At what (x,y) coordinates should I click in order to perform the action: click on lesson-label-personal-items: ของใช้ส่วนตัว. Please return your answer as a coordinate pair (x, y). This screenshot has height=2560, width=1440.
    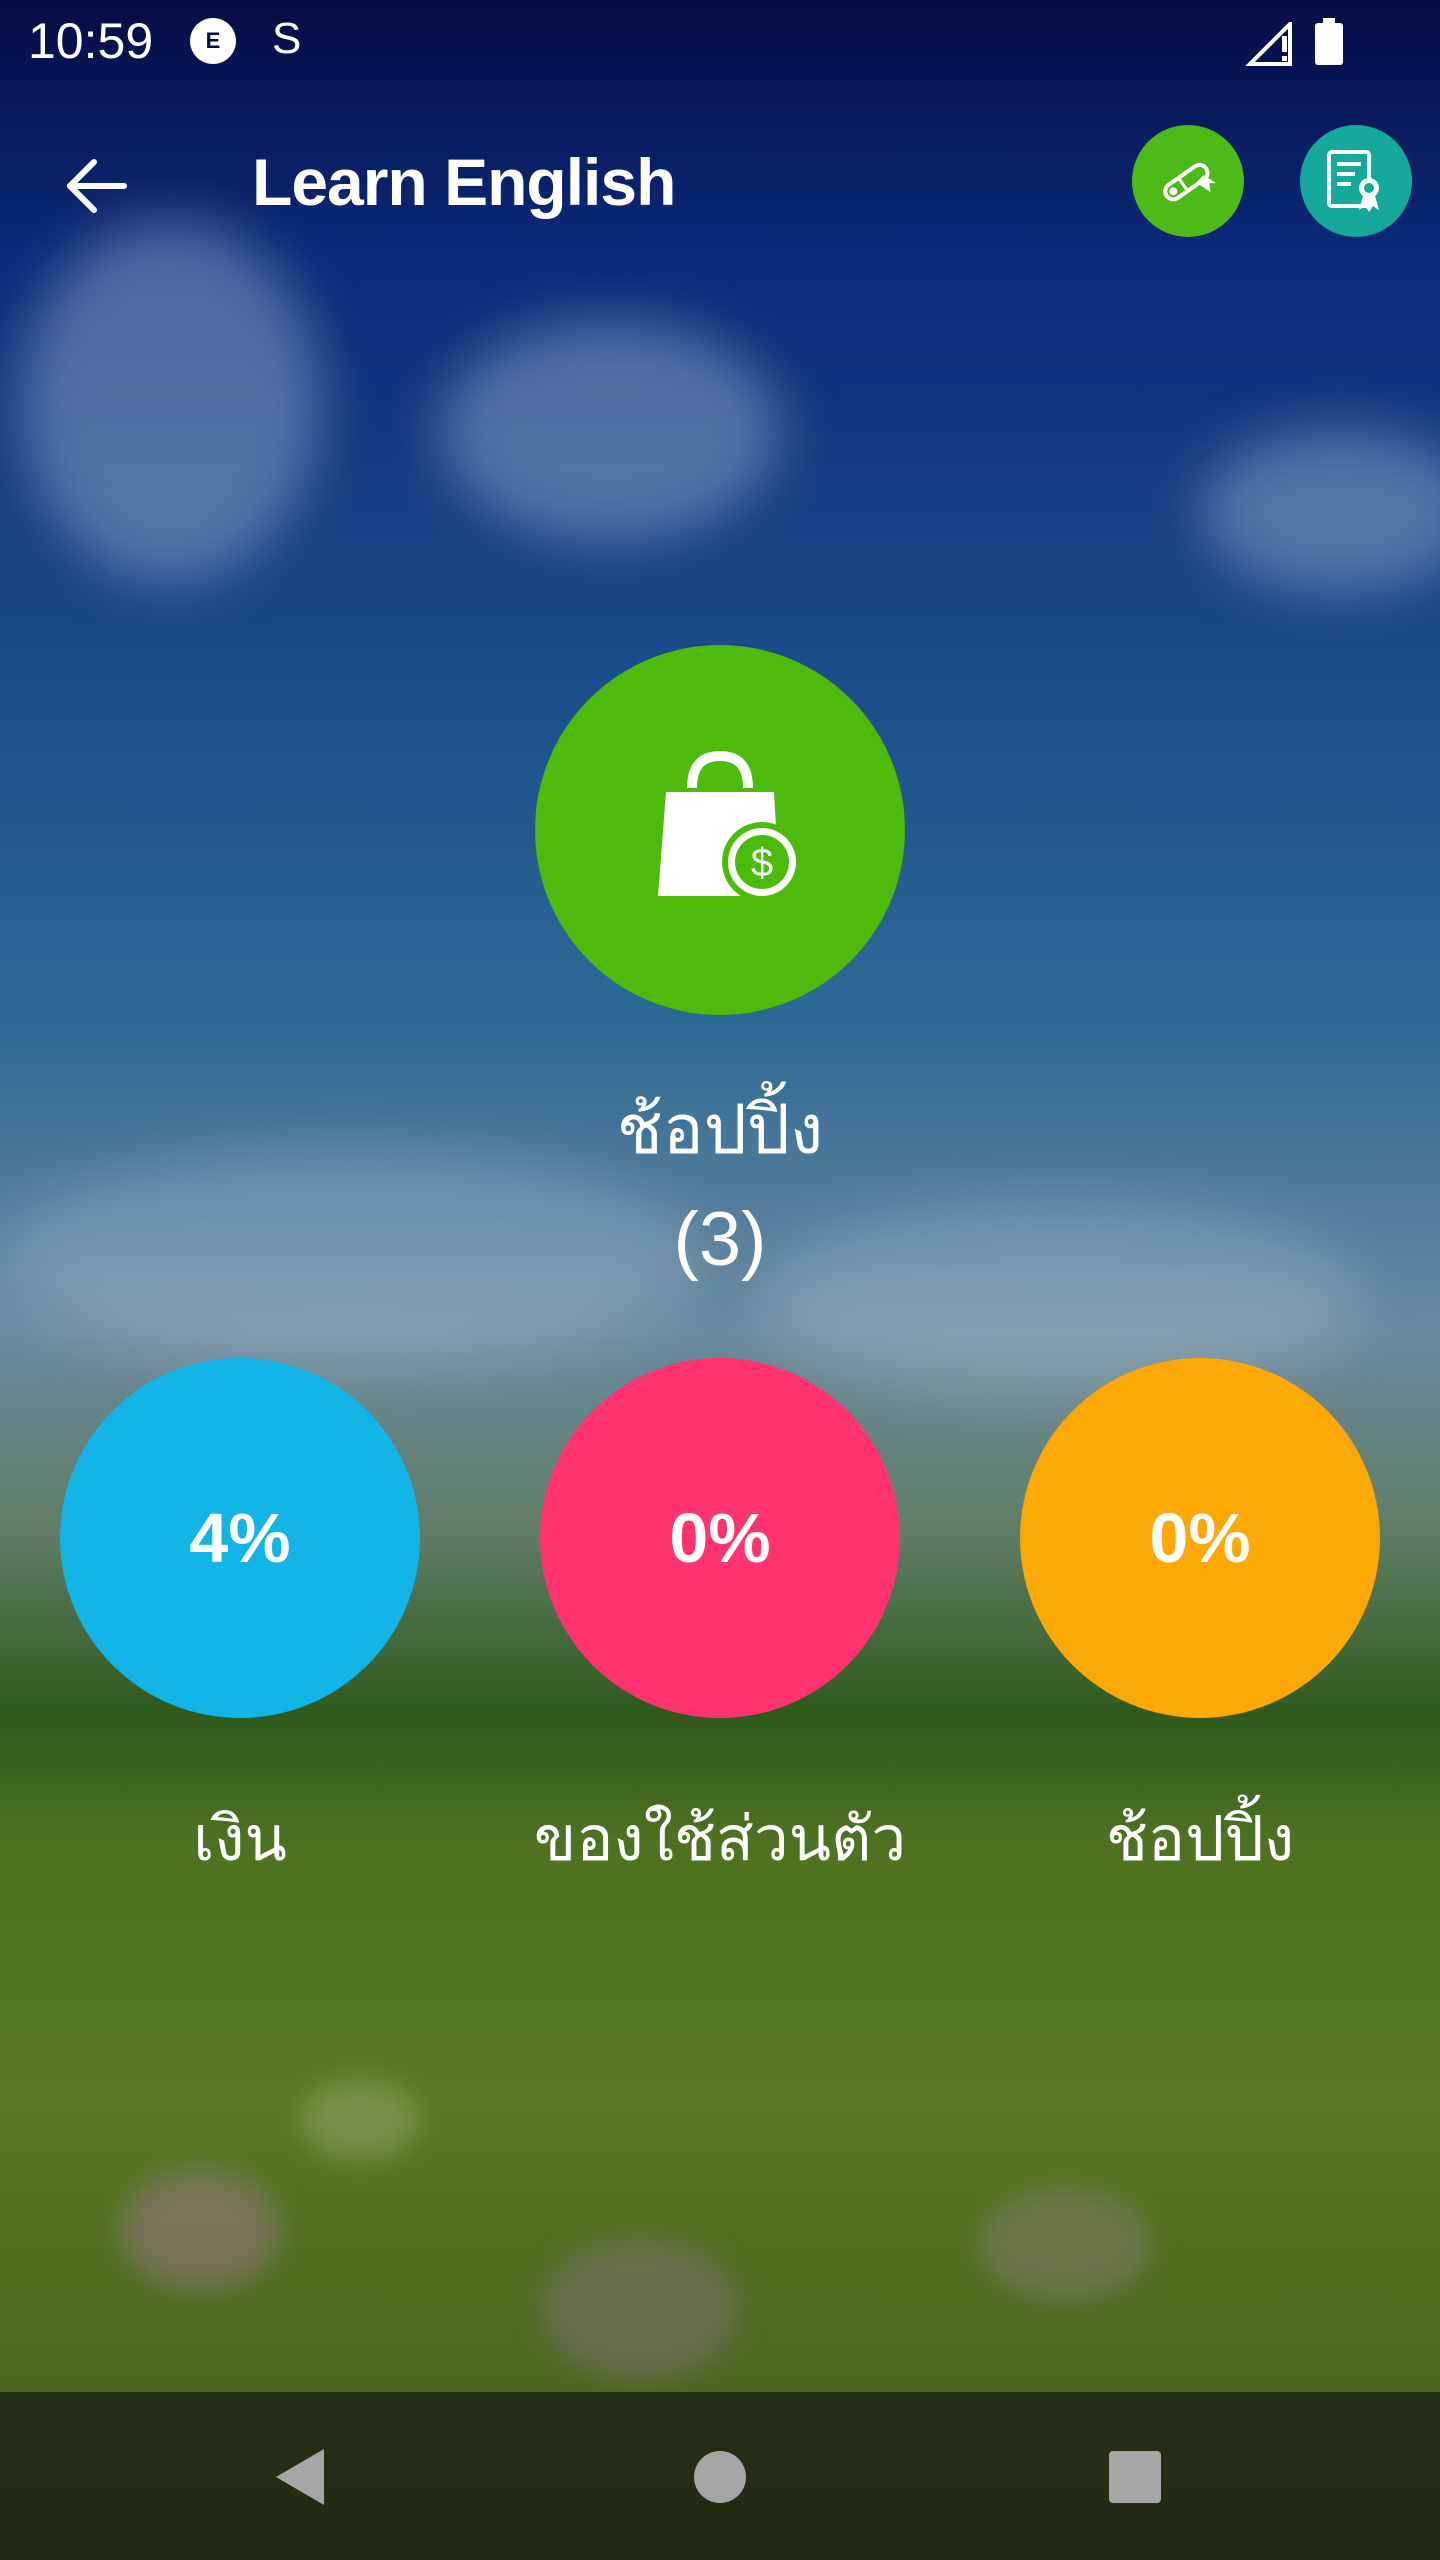
    Looking at the image, I should click on (720, 1838).